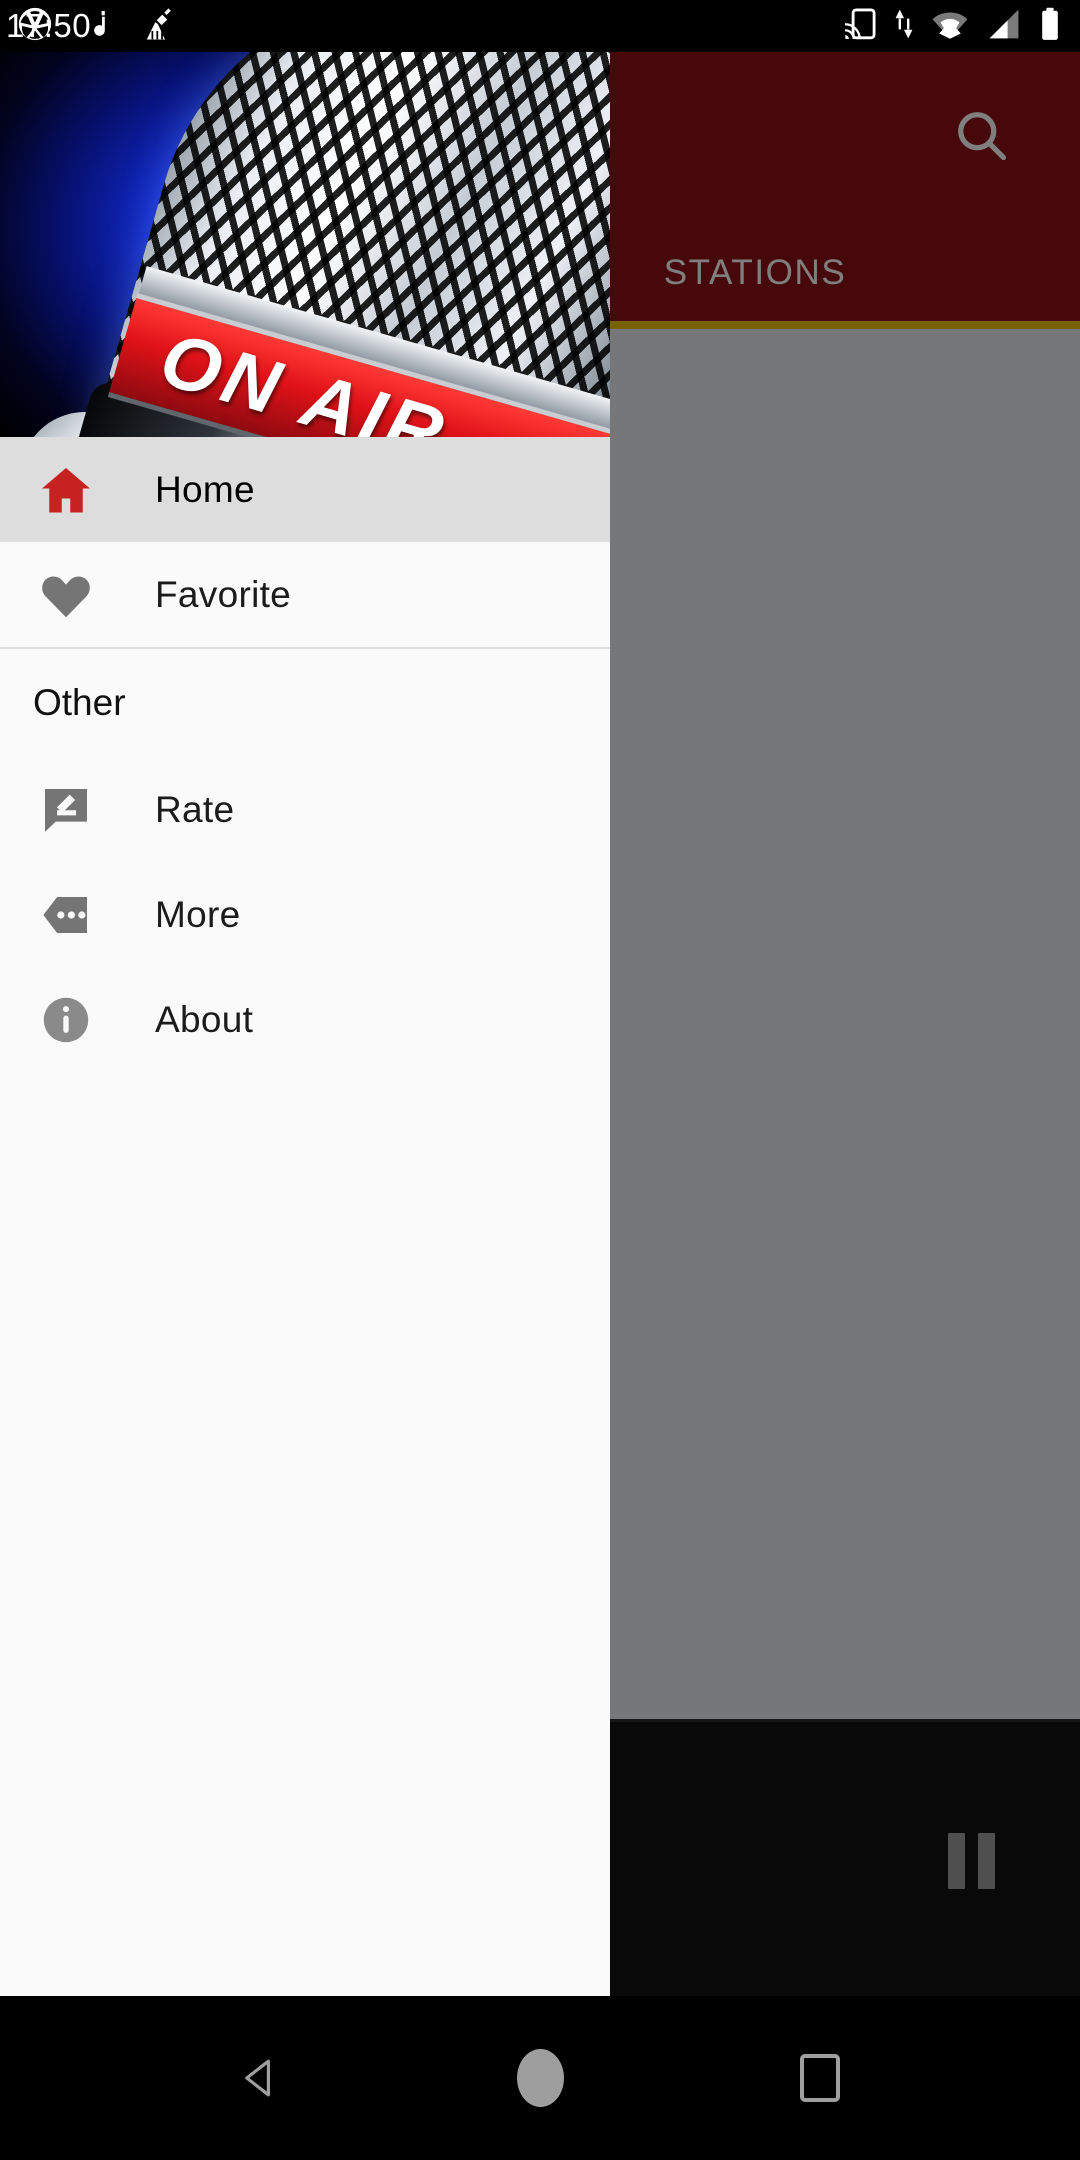 The width and height of the screenshot is (1080, 2160). I want to click on sidebar-item-favorite-label: Favorite, so click(223, 594).